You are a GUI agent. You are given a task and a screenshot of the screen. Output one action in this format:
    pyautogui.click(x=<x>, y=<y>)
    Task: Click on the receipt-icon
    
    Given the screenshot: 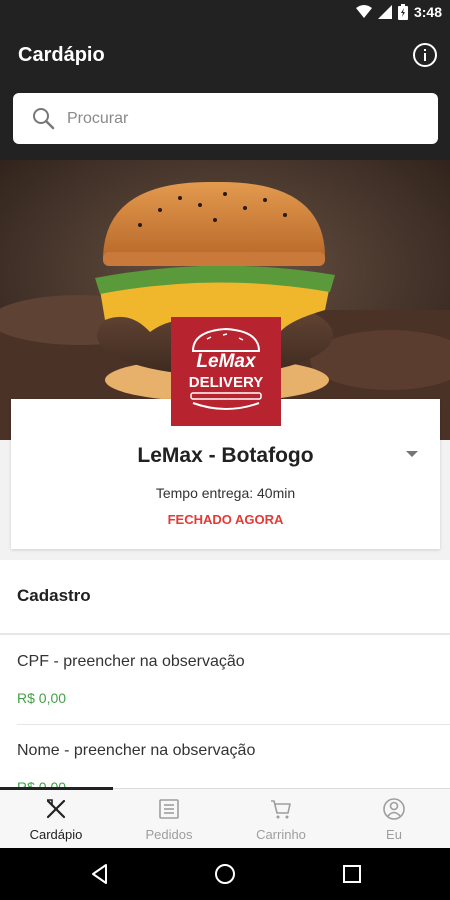 What is the action you would take?
    pyautogui.click(x=169, y=809)
    